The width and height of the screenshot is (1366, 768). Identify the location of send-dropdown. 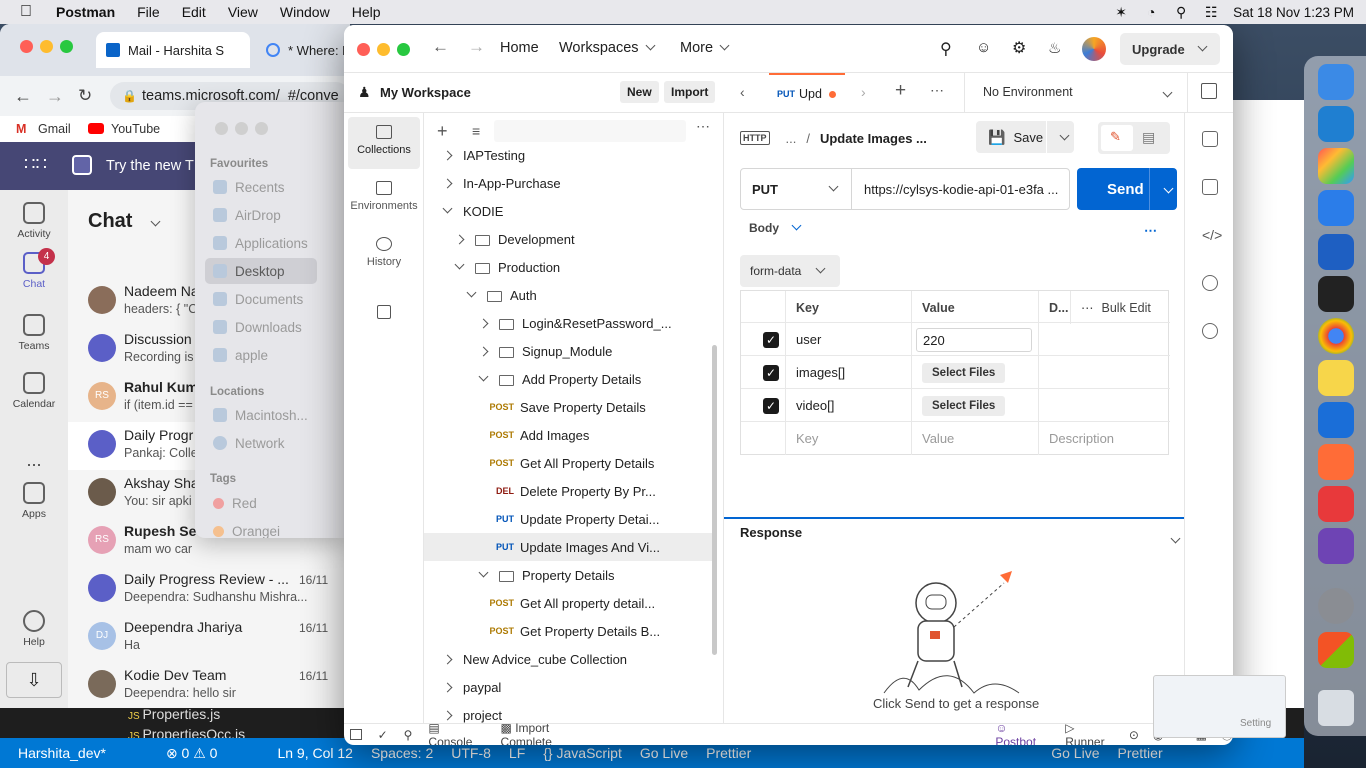
(1168, 188).